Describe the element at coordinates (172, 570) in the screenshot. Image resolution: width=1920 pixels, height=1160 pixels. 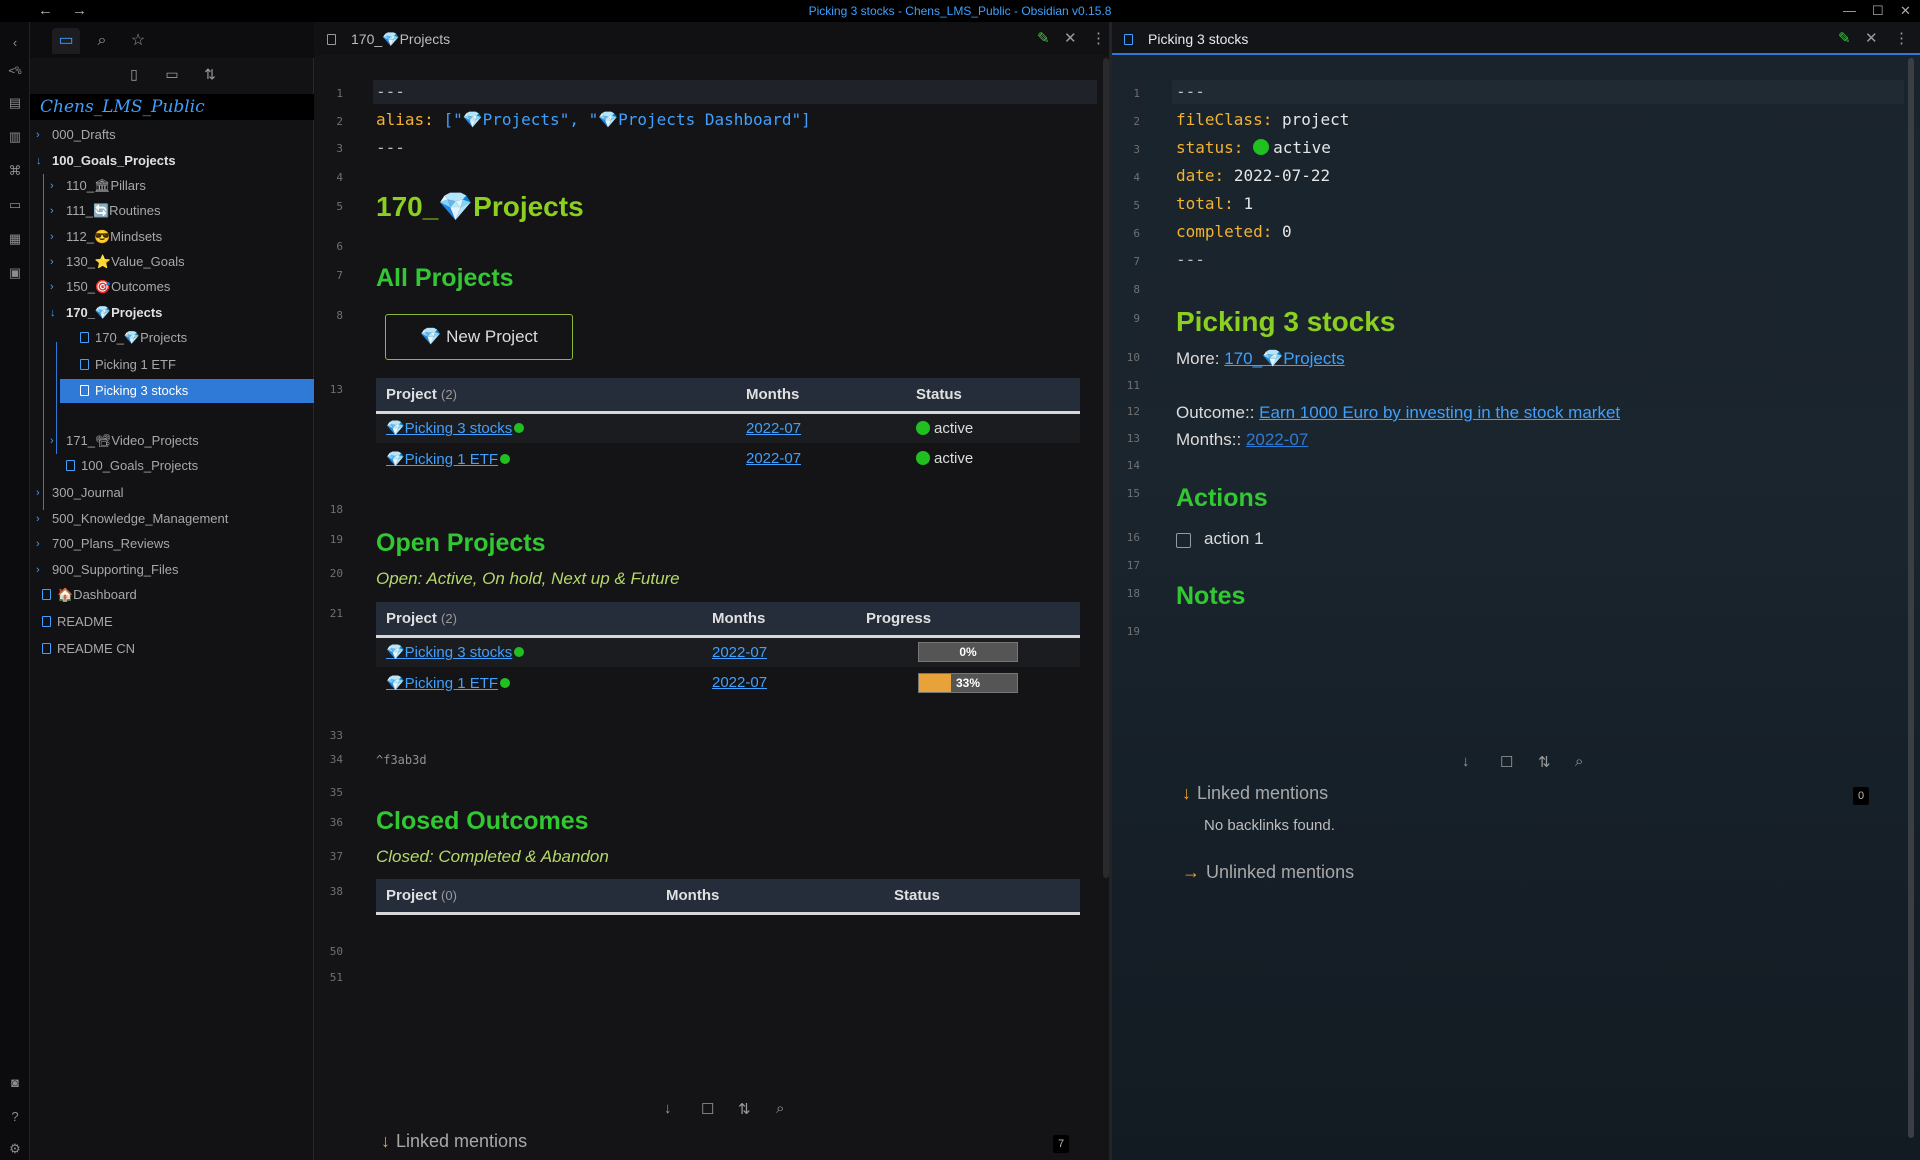
I see `folder-900-supporting-files: › 900_Supporting_Files` at that location.